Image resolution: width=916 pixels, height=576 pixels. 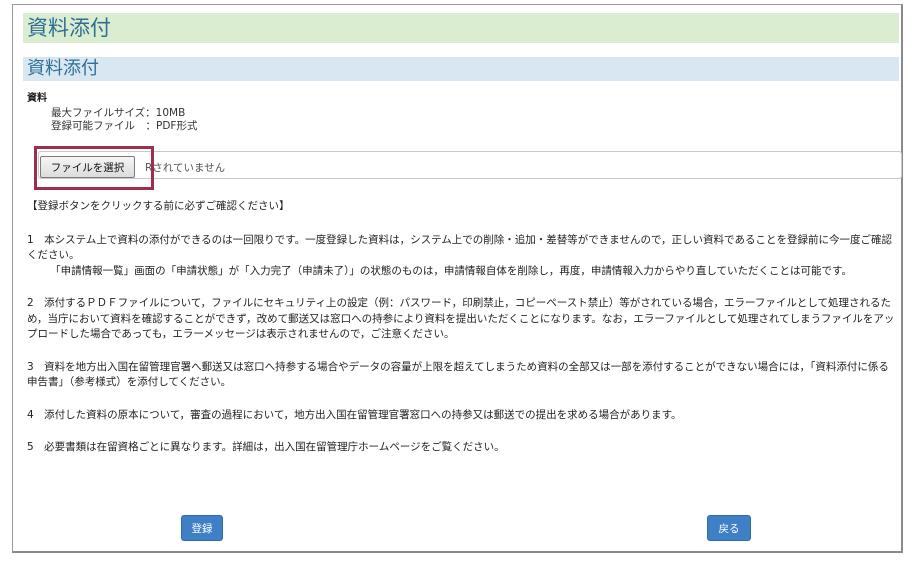 What do you see at coordinates (729, 528) in the screenshot?
I see `back-button: 戻る` at bounding box center [729, 528].